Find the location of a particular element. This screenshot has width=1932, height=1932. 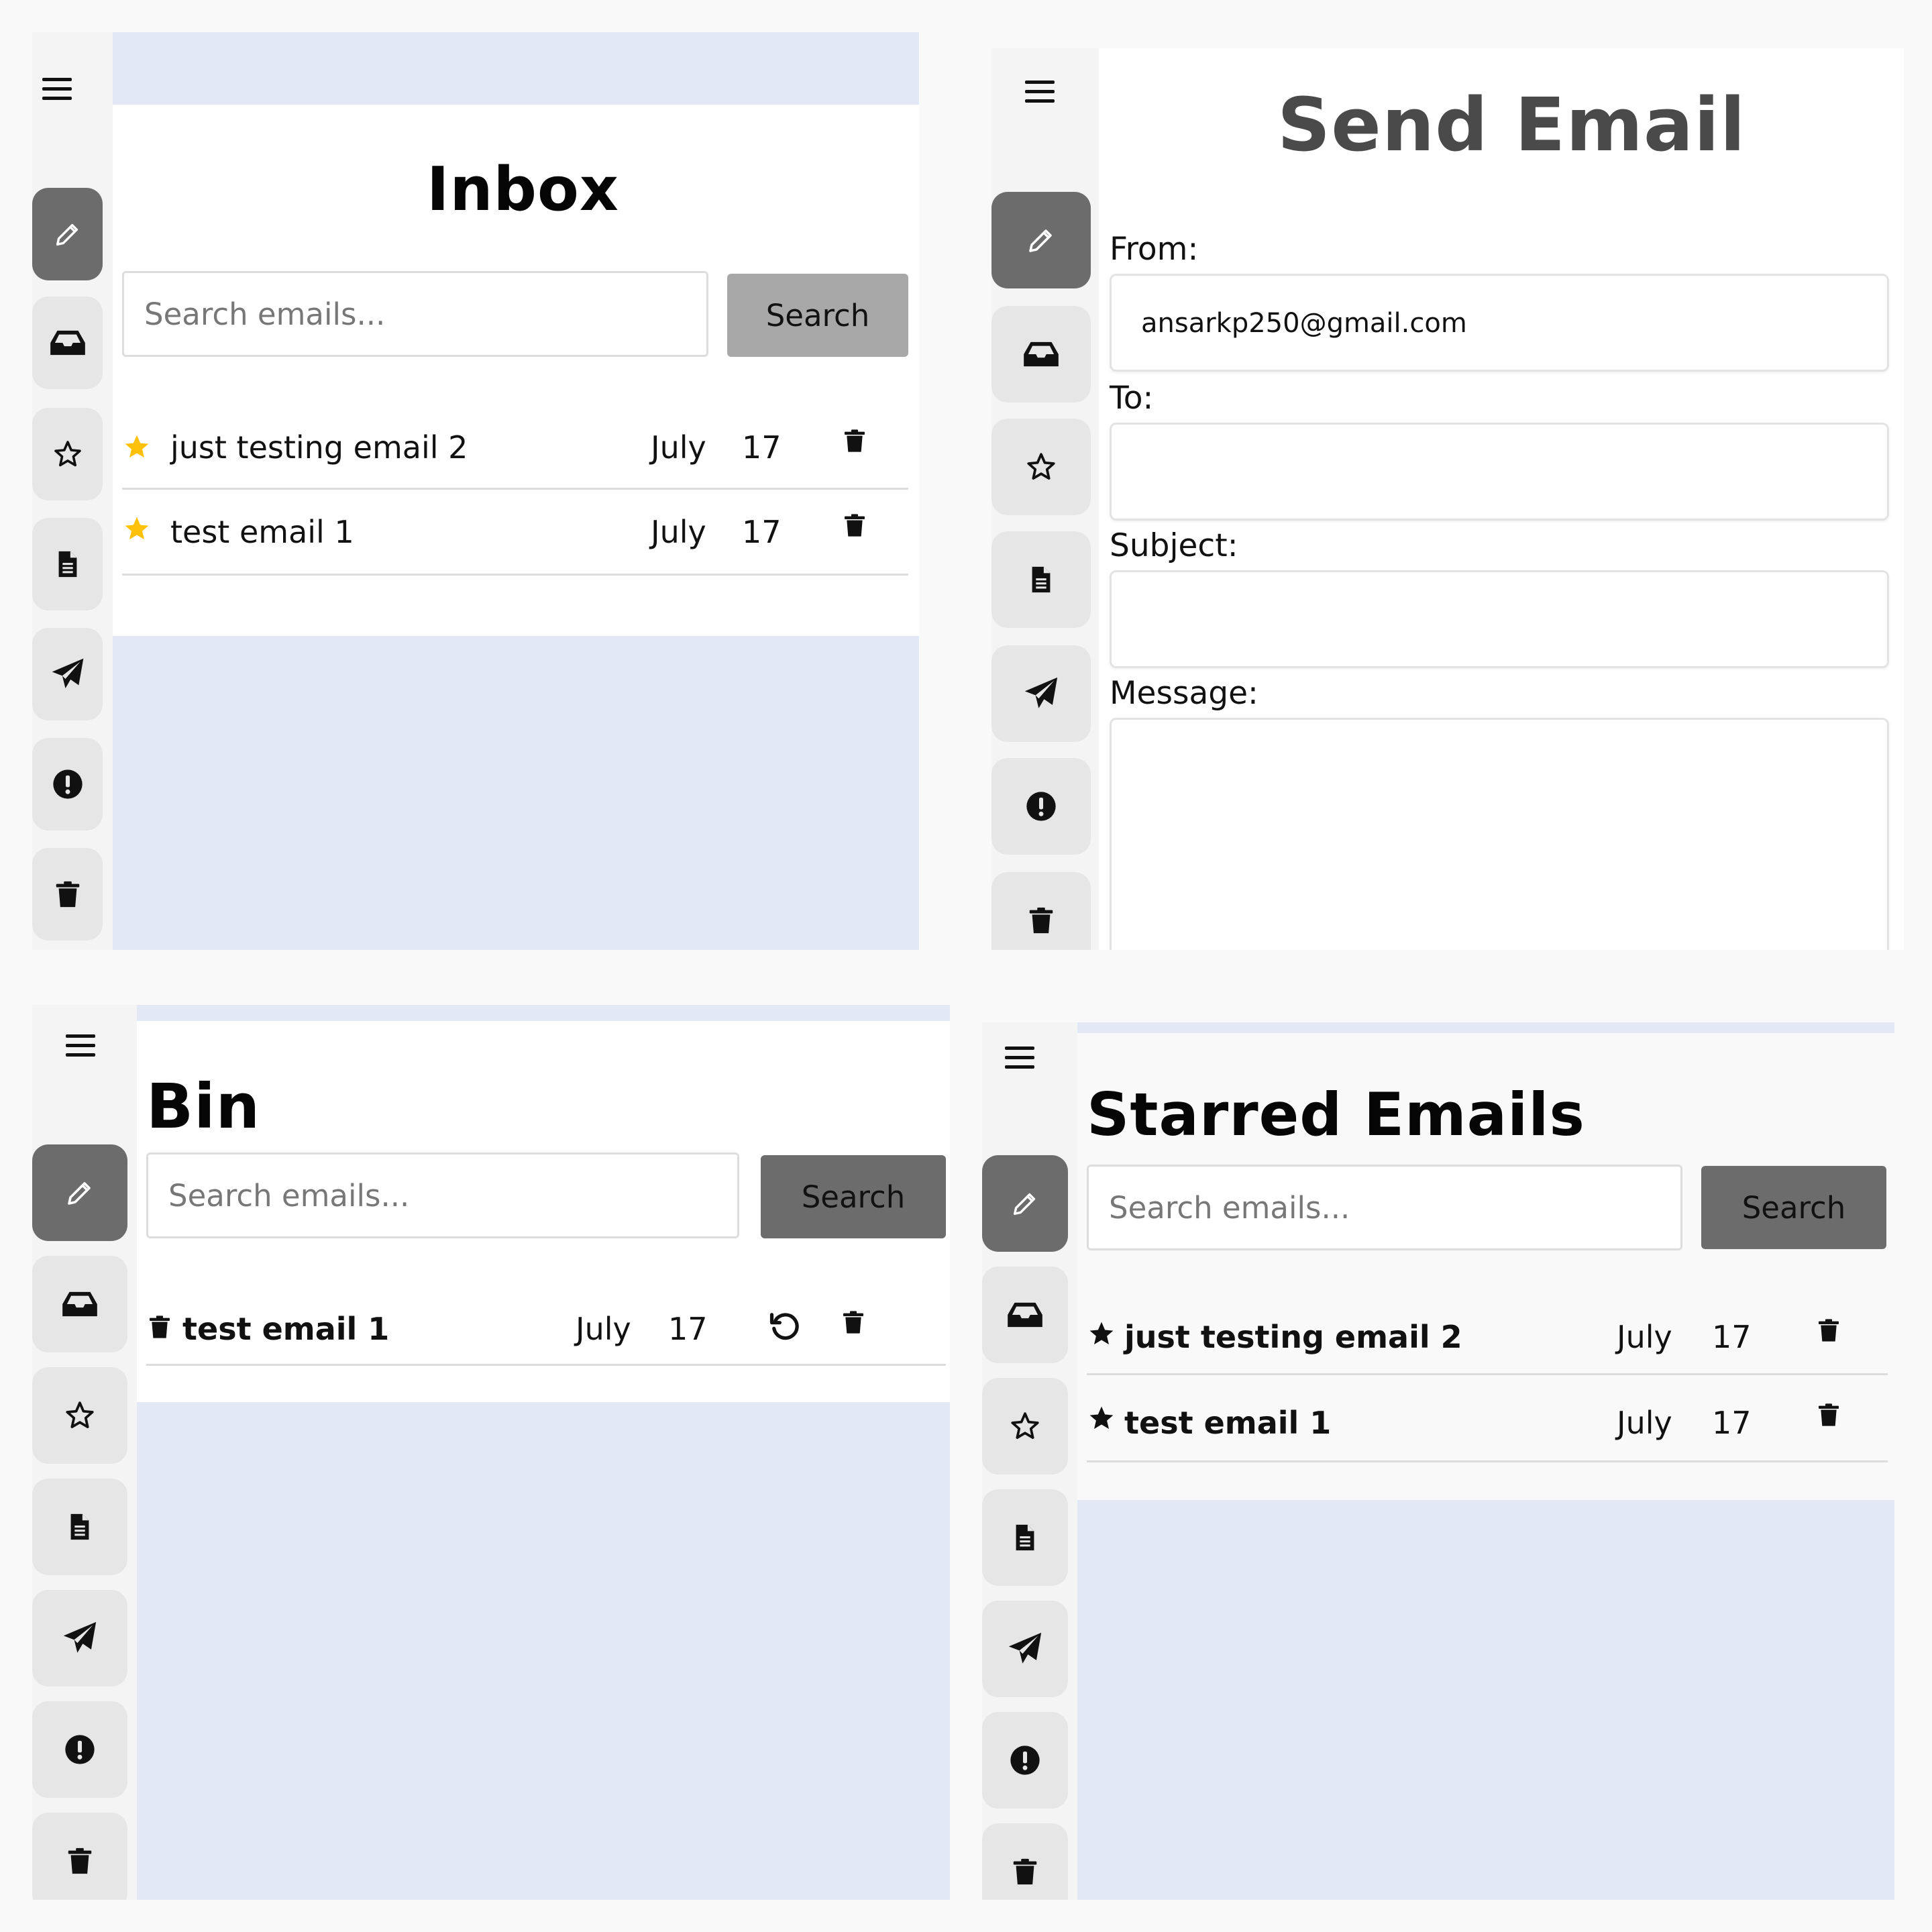

to-field is located at coordinates (1499, 472).